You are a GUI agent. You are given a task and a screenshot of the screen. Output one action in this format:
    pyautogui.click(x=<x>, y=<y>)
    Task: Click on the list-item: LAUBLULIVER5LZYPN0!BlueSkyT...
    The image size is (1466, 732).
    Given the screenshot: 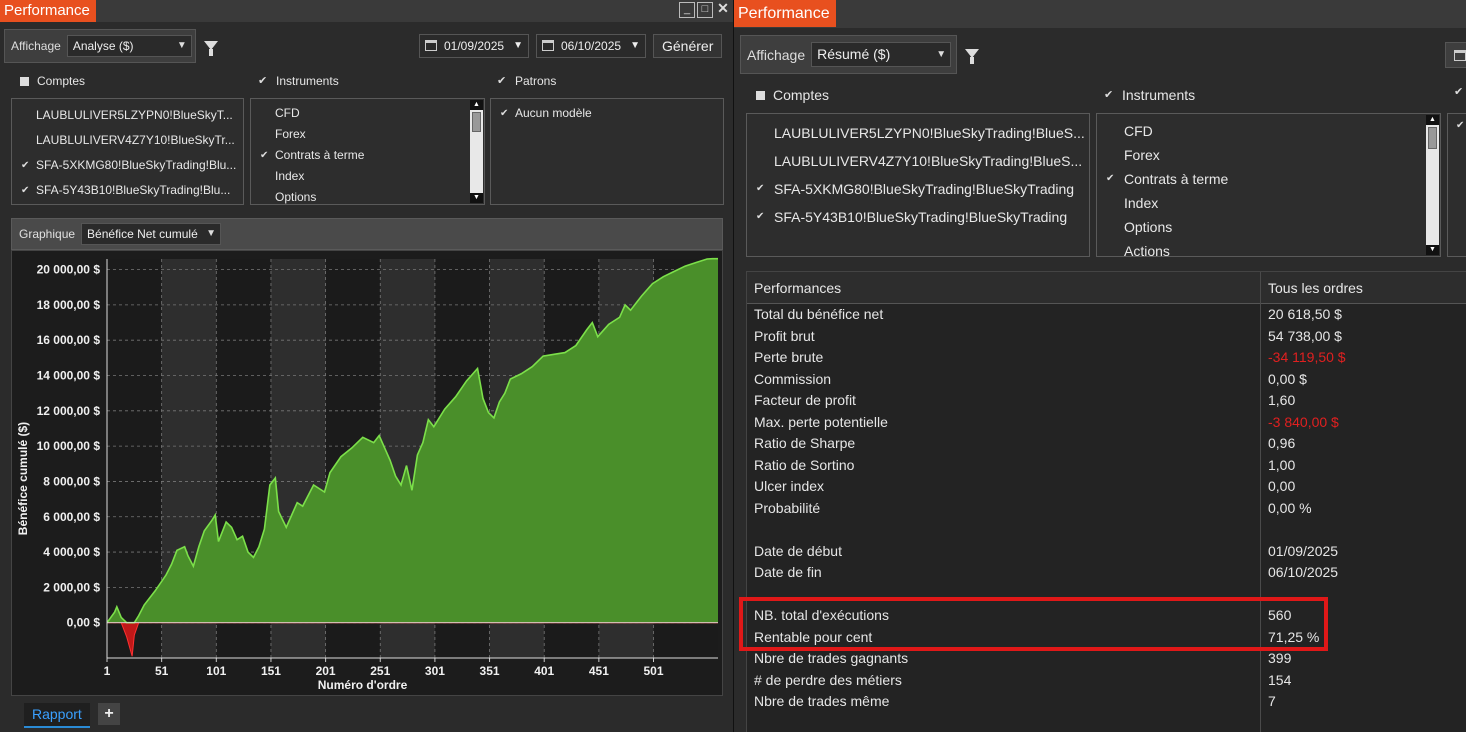 What is the action you would take?
    pyautogui.click(x=127, y=115)
    